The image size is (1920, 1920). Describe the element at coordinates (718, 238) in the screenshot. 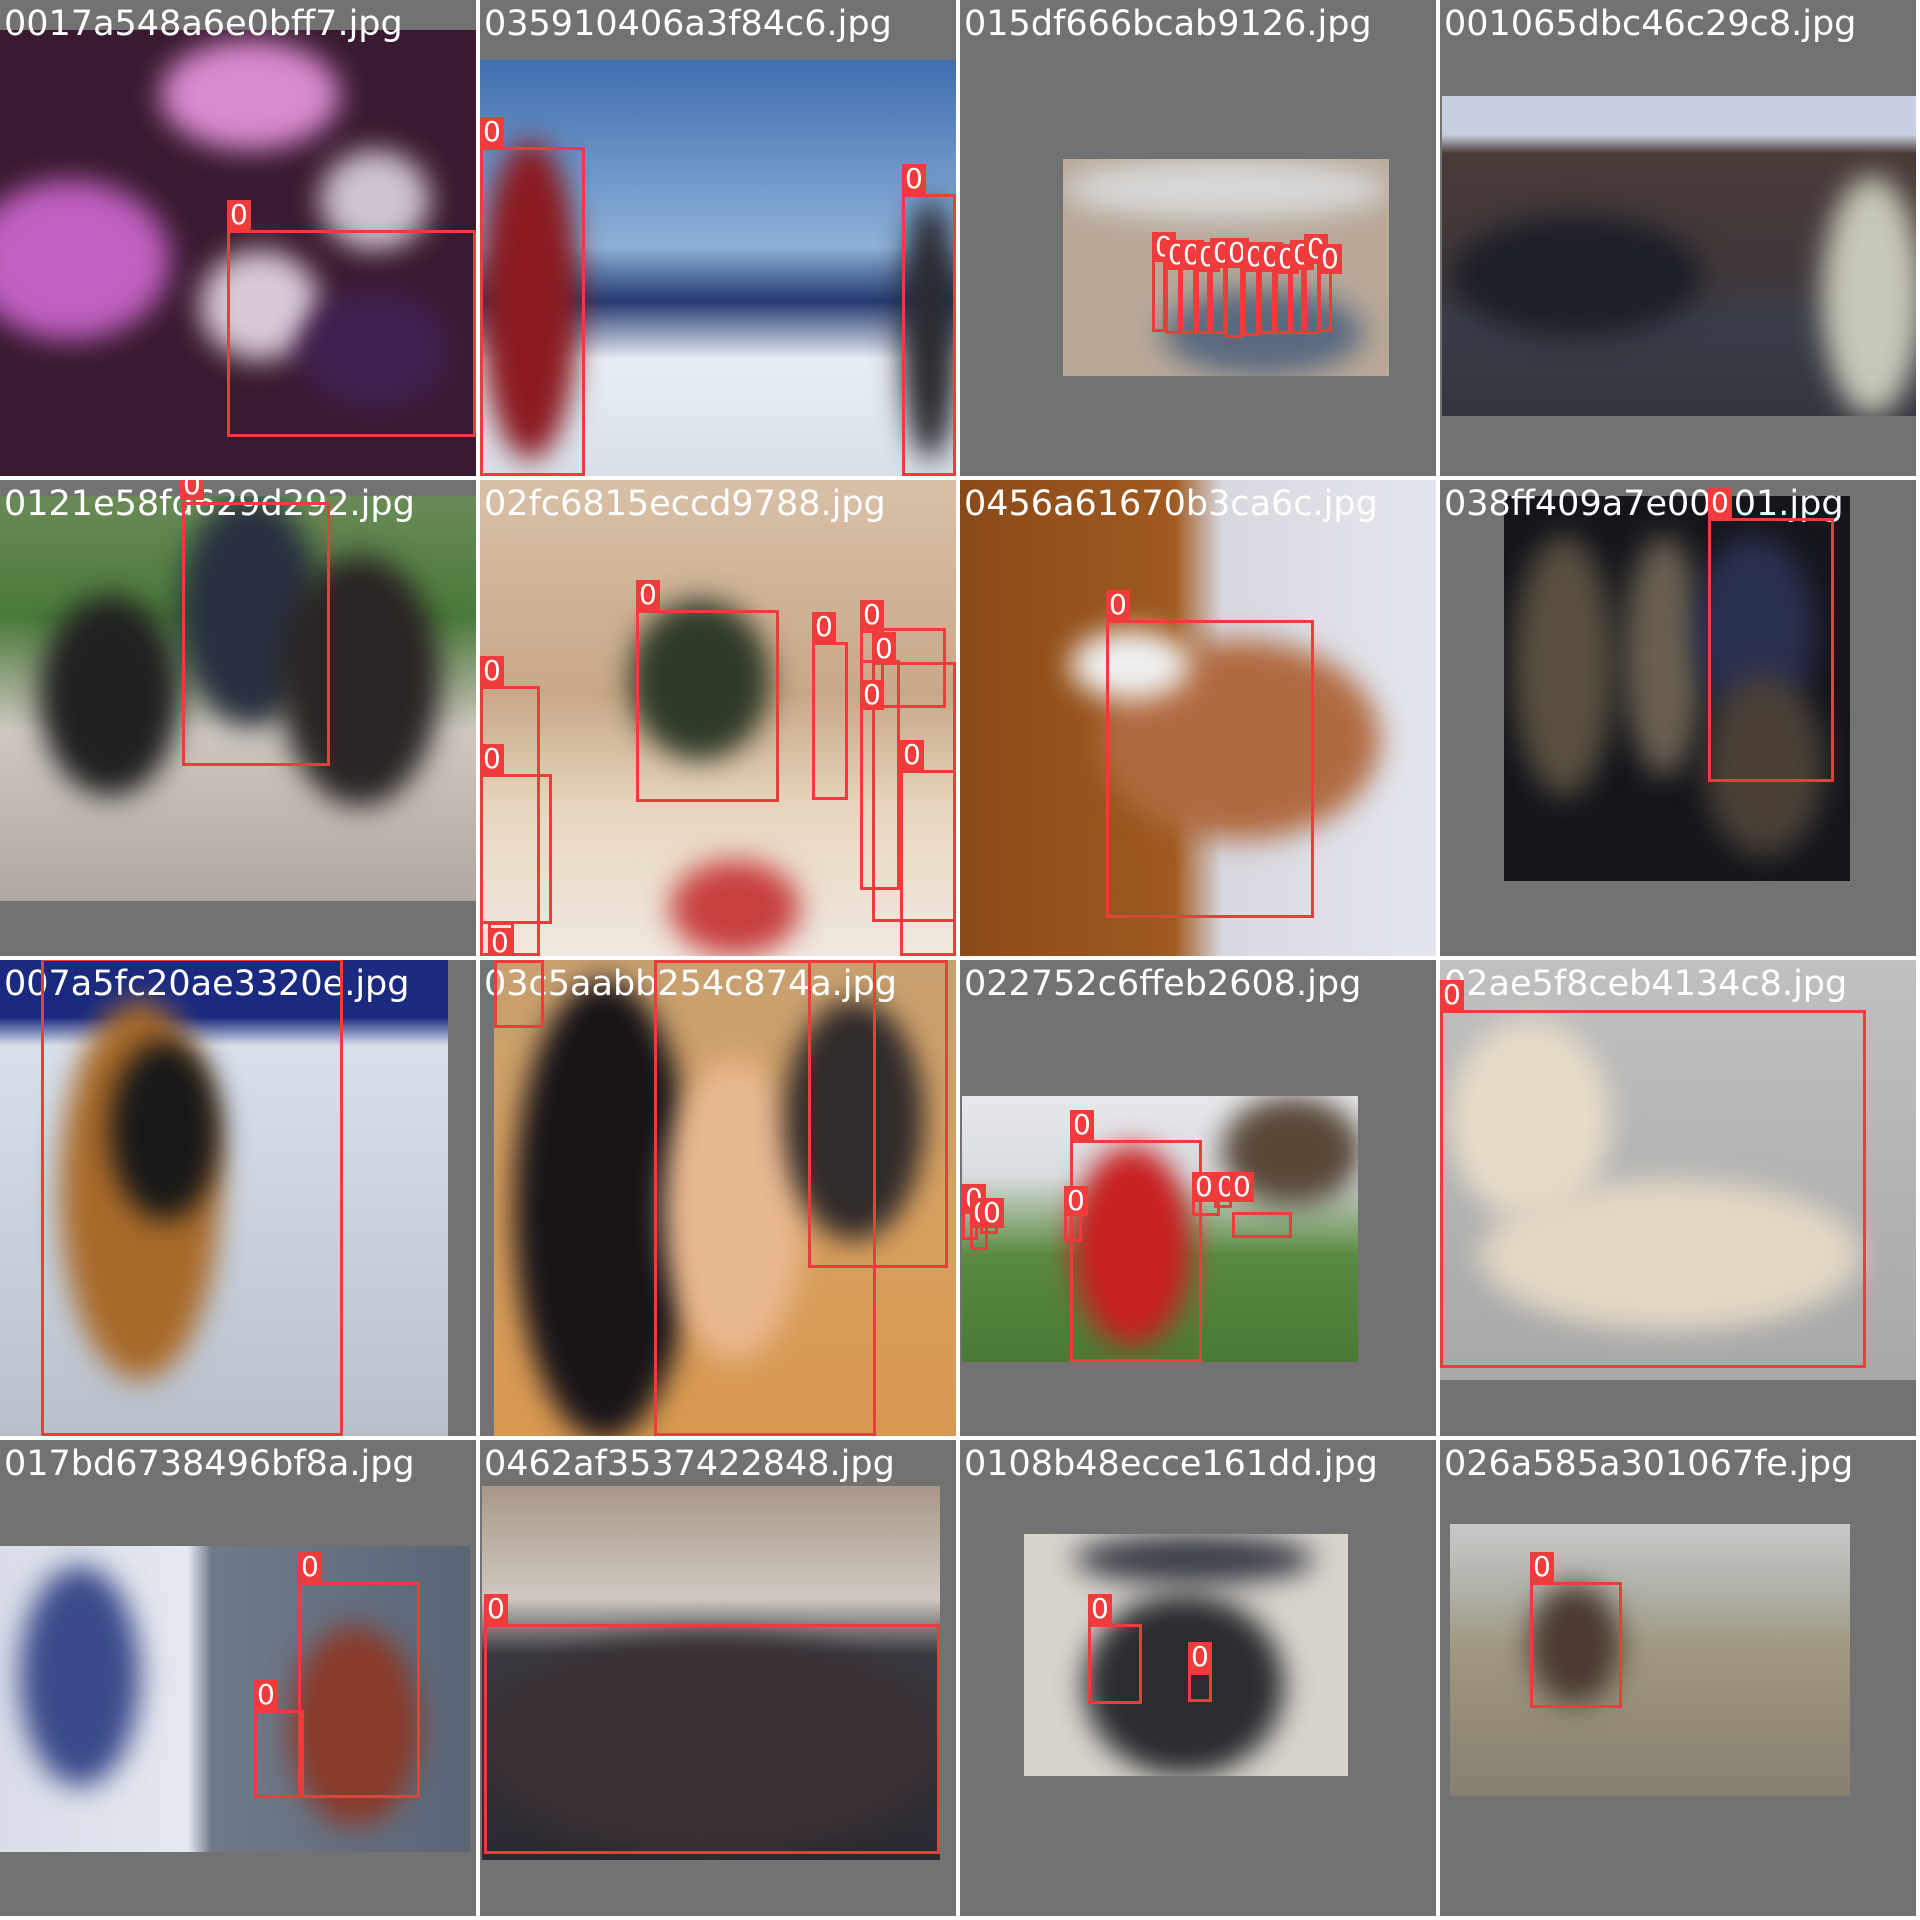

I see `tile-2: 035910406a3f84c6.jpg 0 0` at that location.